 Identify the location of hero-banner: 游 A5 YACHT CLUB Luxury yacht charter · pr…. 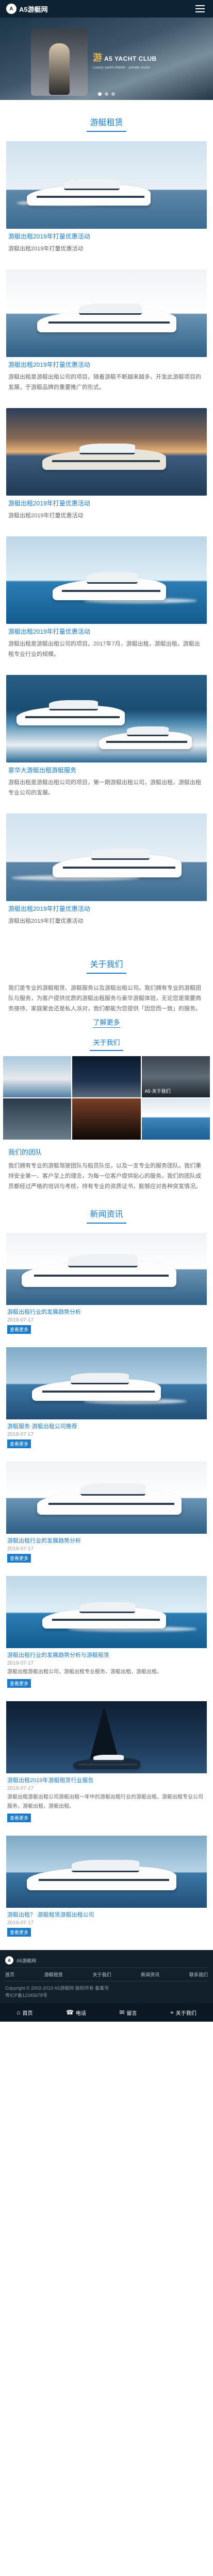
(107, 59).